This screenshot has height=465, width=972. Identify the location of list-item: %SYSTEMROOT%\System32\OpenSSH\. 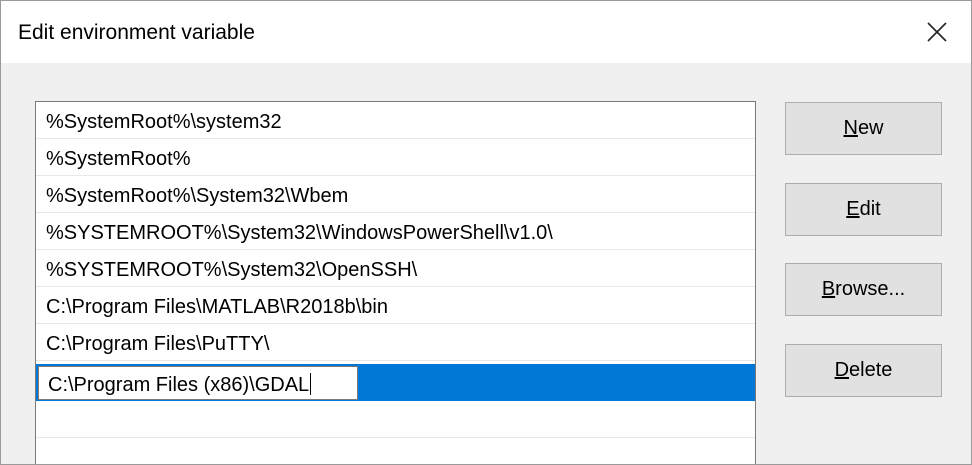
(395, 268).